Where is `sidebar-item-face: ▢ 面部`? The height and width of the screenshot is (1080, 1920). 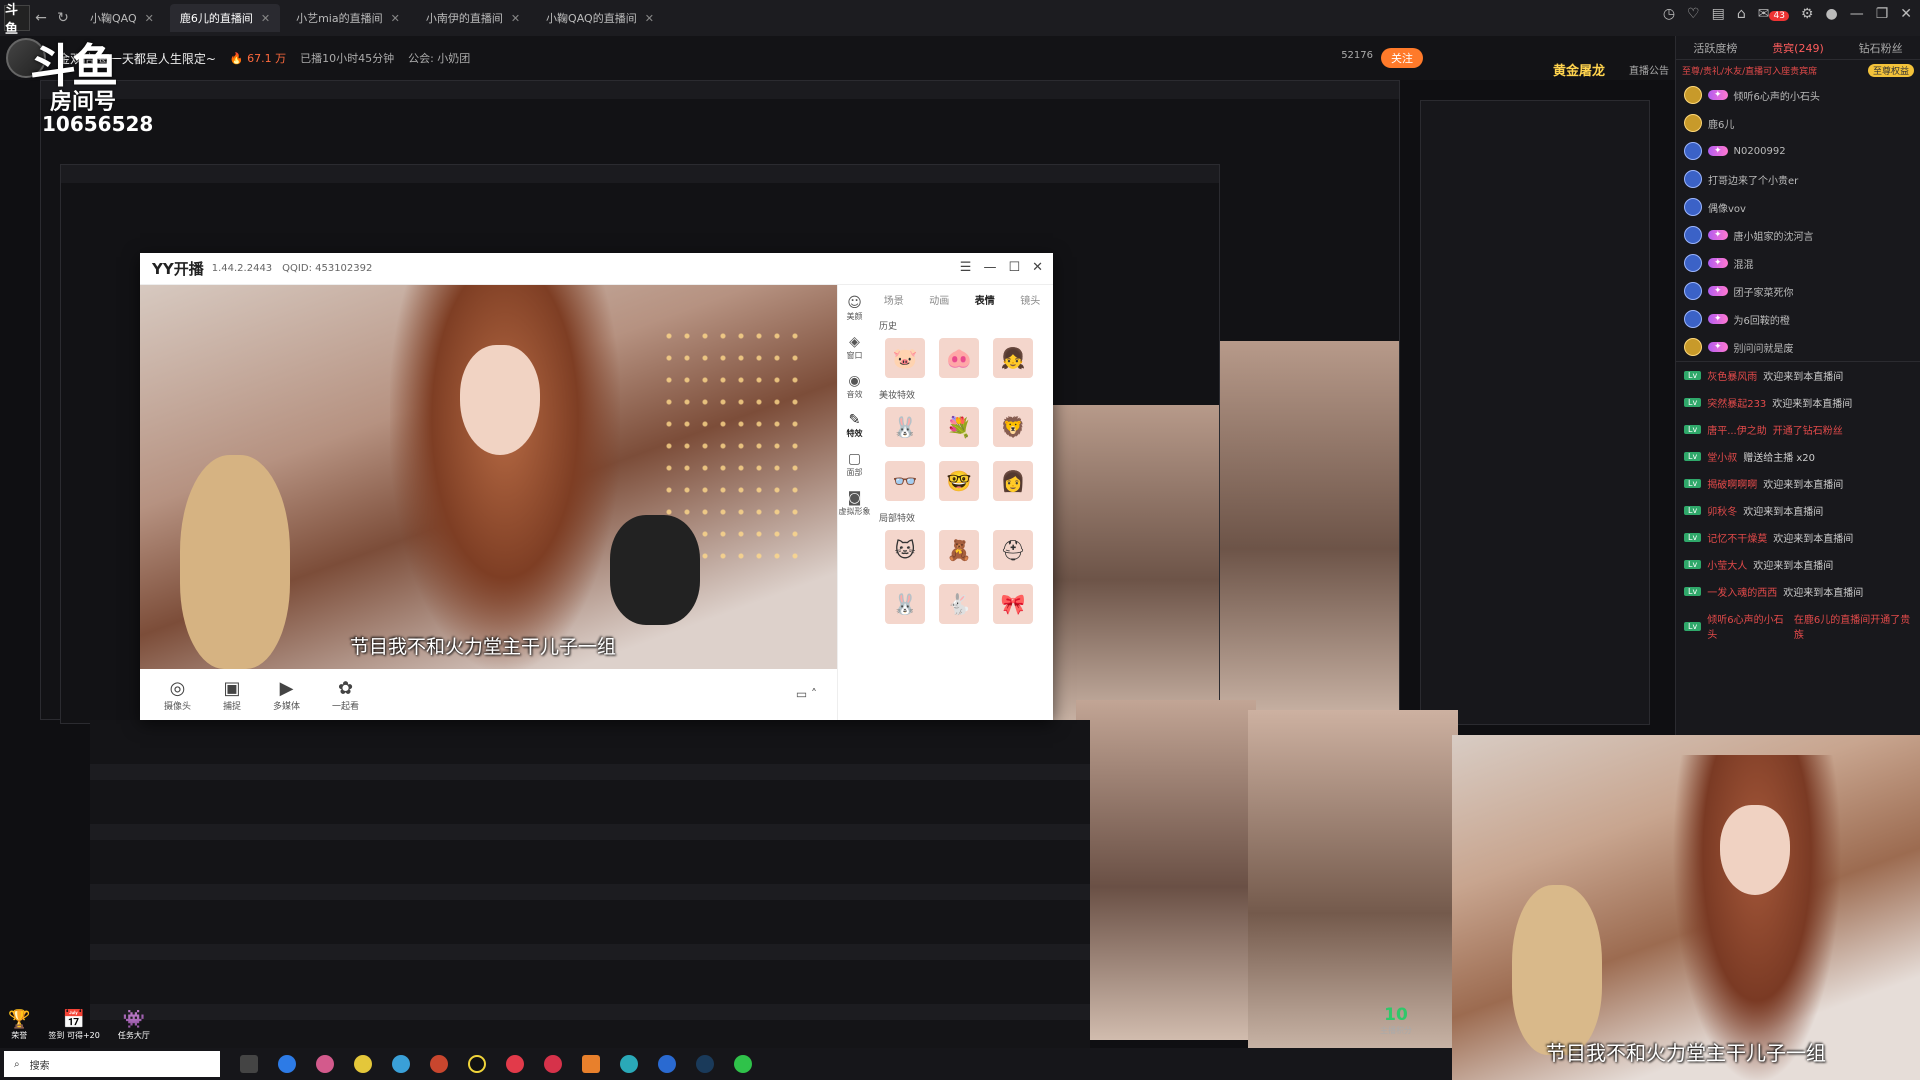 sidebar-item-face: ▢ 面部 is located at coordinates (855, 464).